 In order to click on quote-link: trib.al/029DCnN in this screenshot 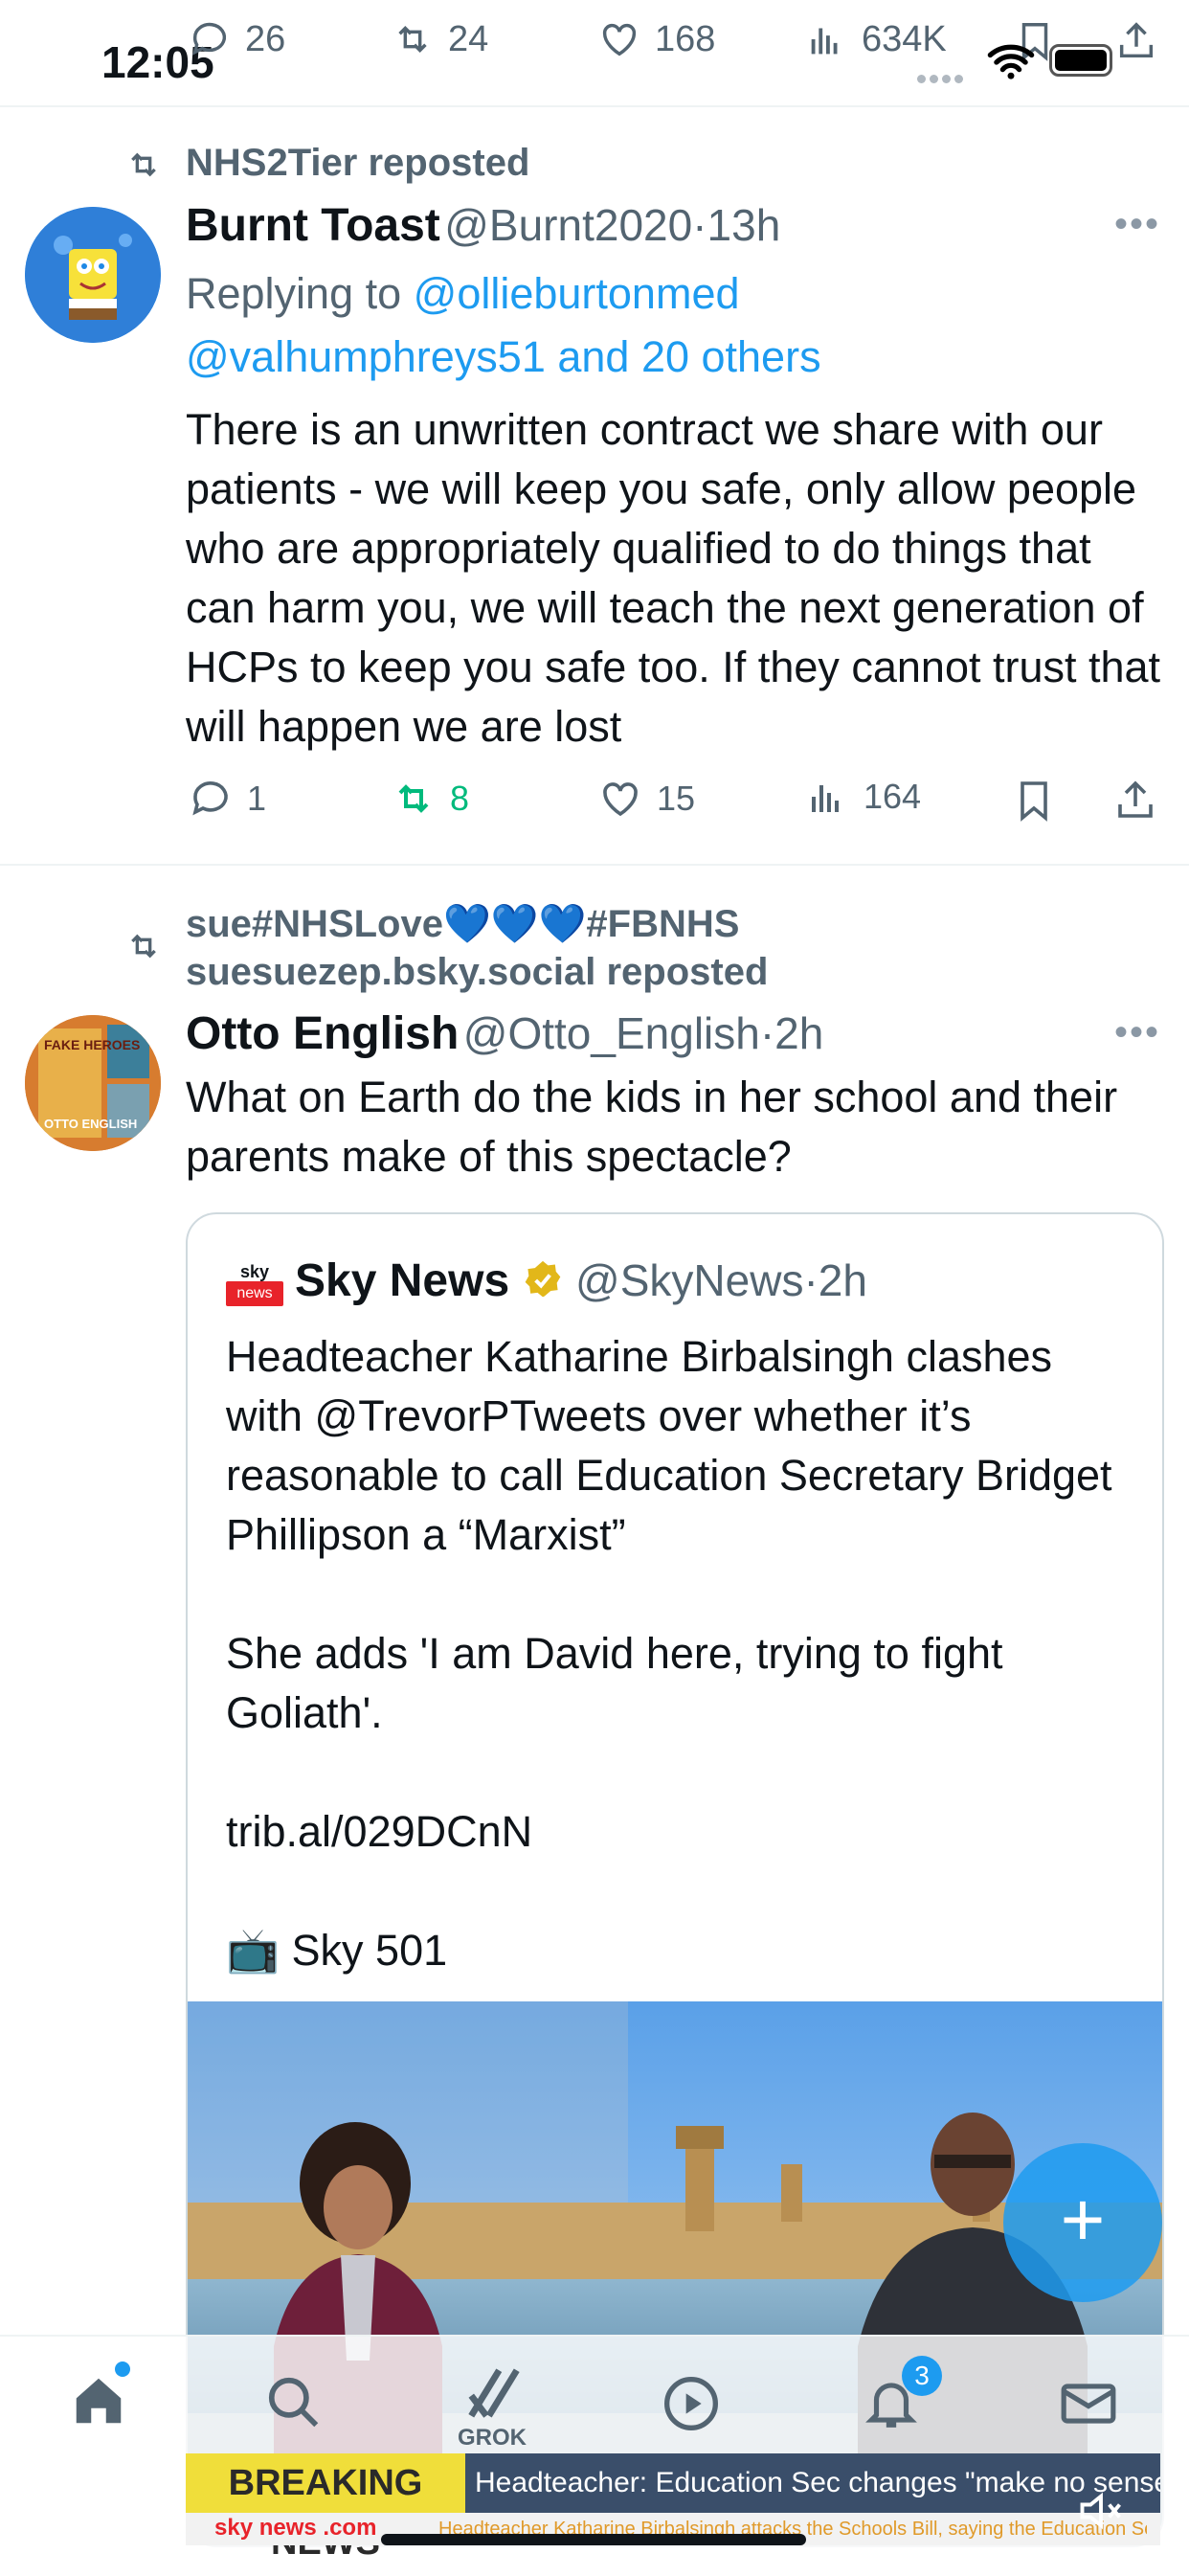, I will do `click(680, 1832)`.